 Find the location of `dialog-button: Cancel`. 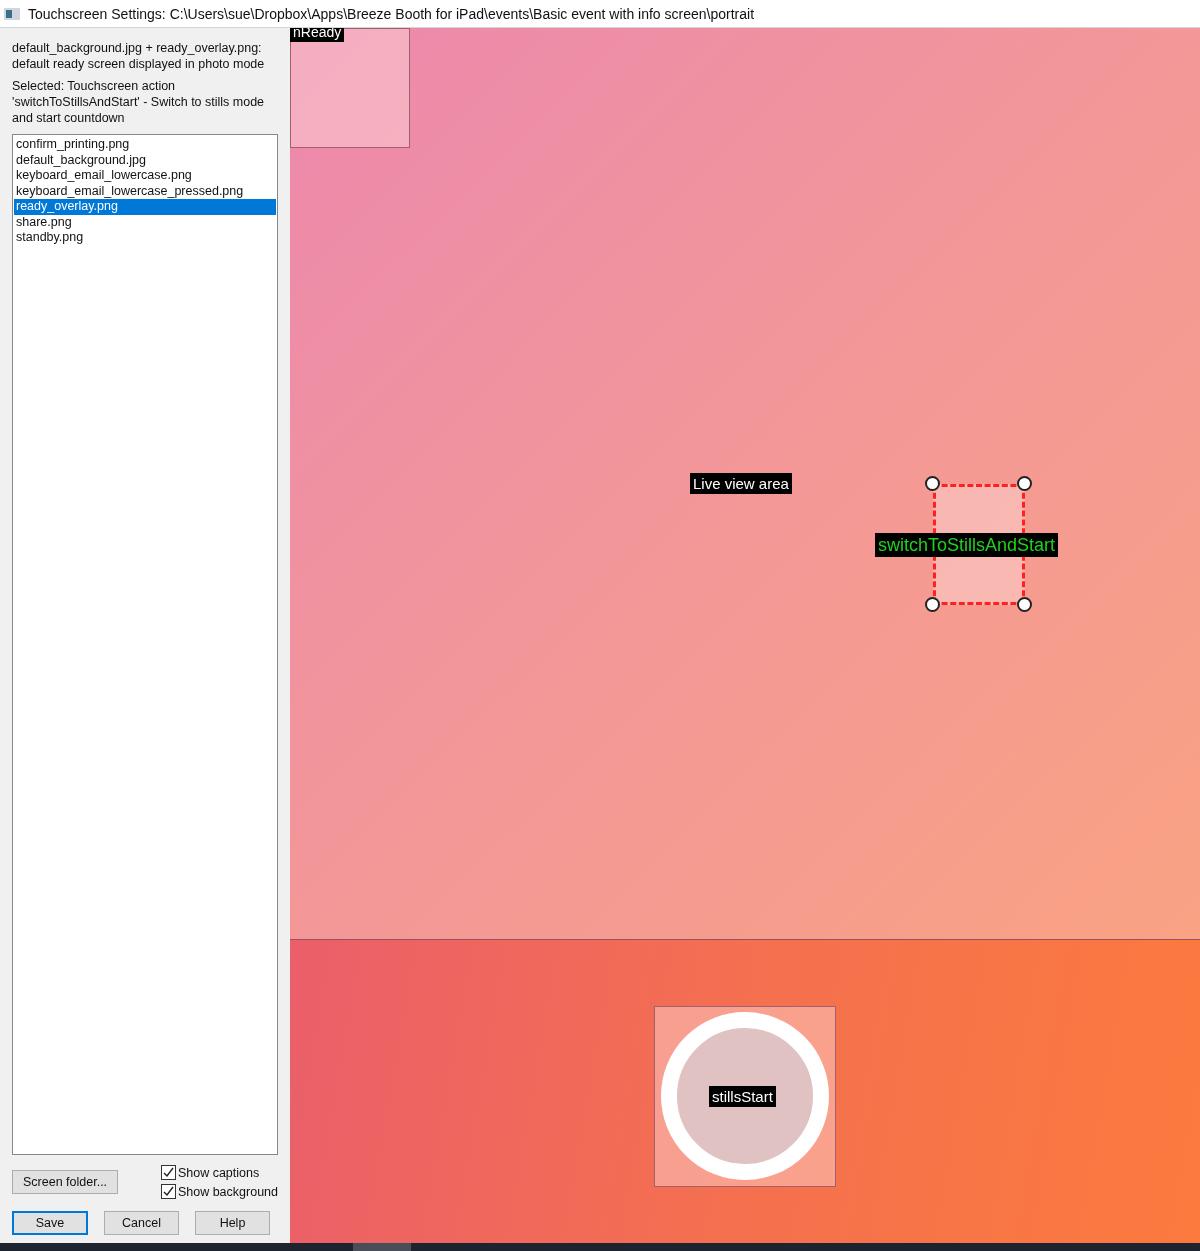

dialog-button: Cancel is located at coordinates (141, 1223).